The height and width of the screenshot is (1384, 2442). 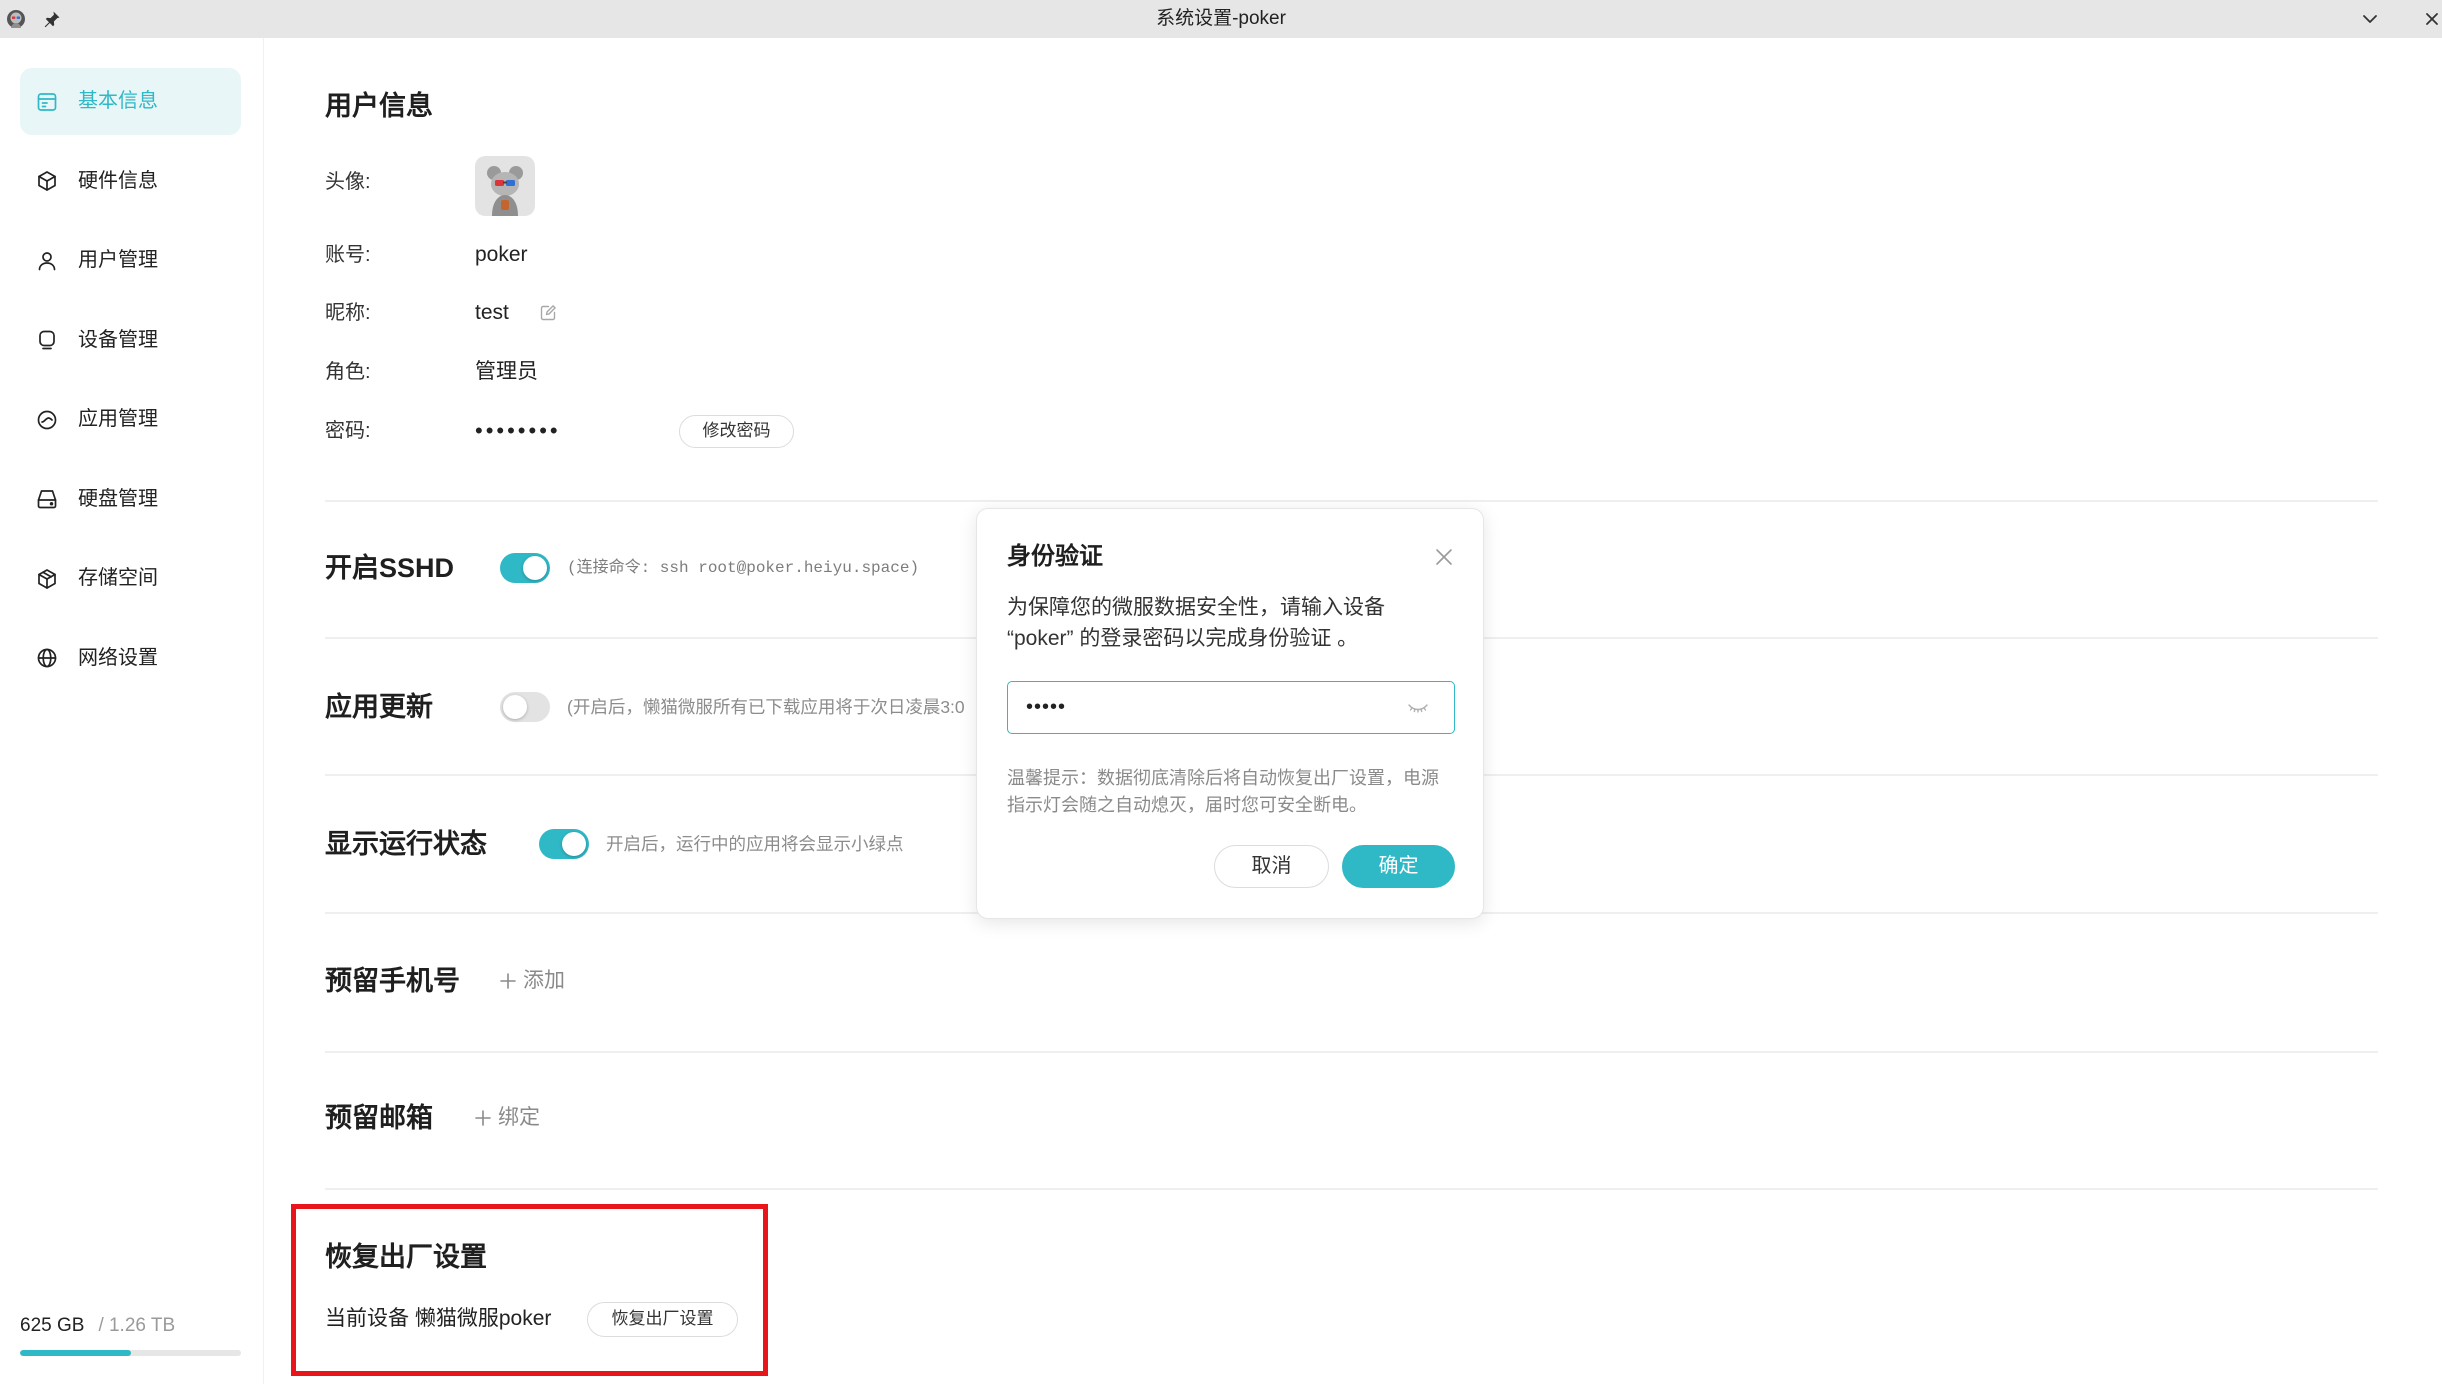 I want to click on nickname-value: test, so click(x=492, y=312).